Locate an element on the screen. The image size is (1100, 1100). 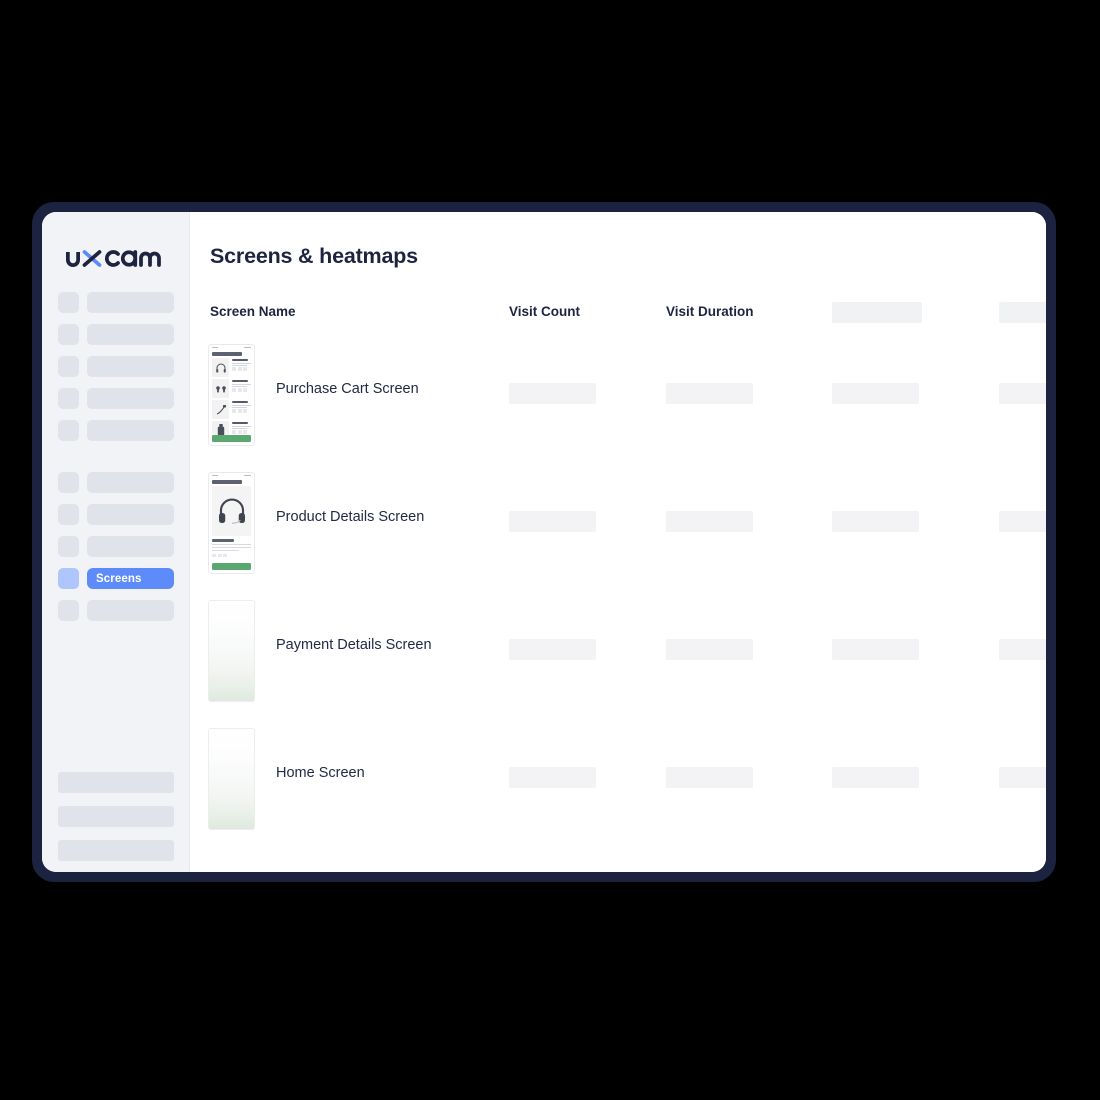
sidebar-nav-group-footer is located at coordinates (116, 822).